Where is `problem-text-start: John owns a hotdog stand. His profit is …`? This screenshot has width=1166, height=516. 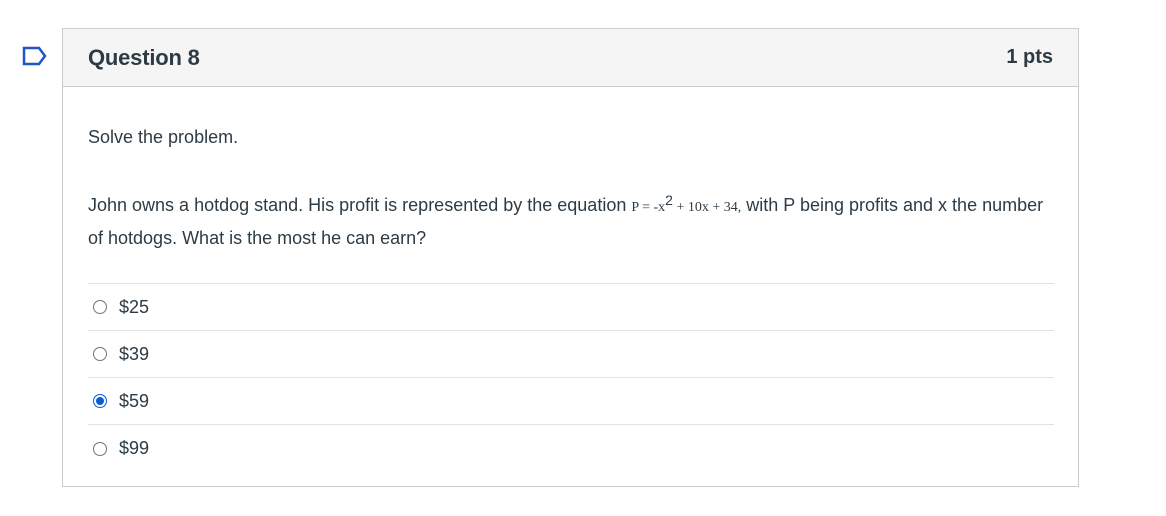
problem-text-start: John owns a hotdog stand. His profit is … is located at coordinates (360, 205).